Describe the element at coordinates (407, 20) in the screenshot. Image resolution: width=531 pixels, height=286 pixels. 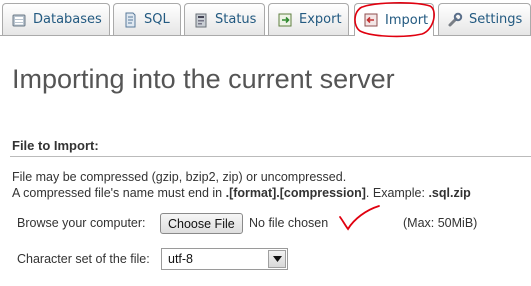
I see `tab-import-label: Import` at that location.